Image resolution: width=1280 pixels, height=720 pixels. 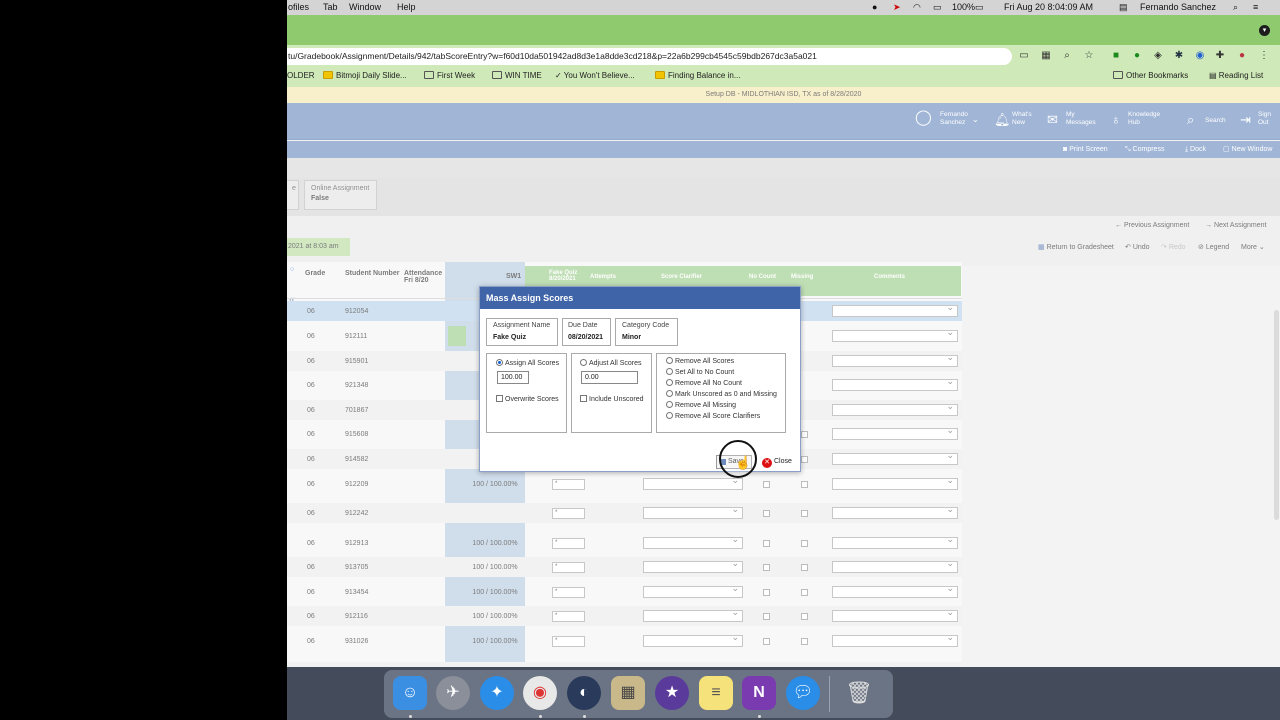 I want to click on mark-unscored-radio: Mark Unscored as 0 and Missing, so click(x=721, y=394).